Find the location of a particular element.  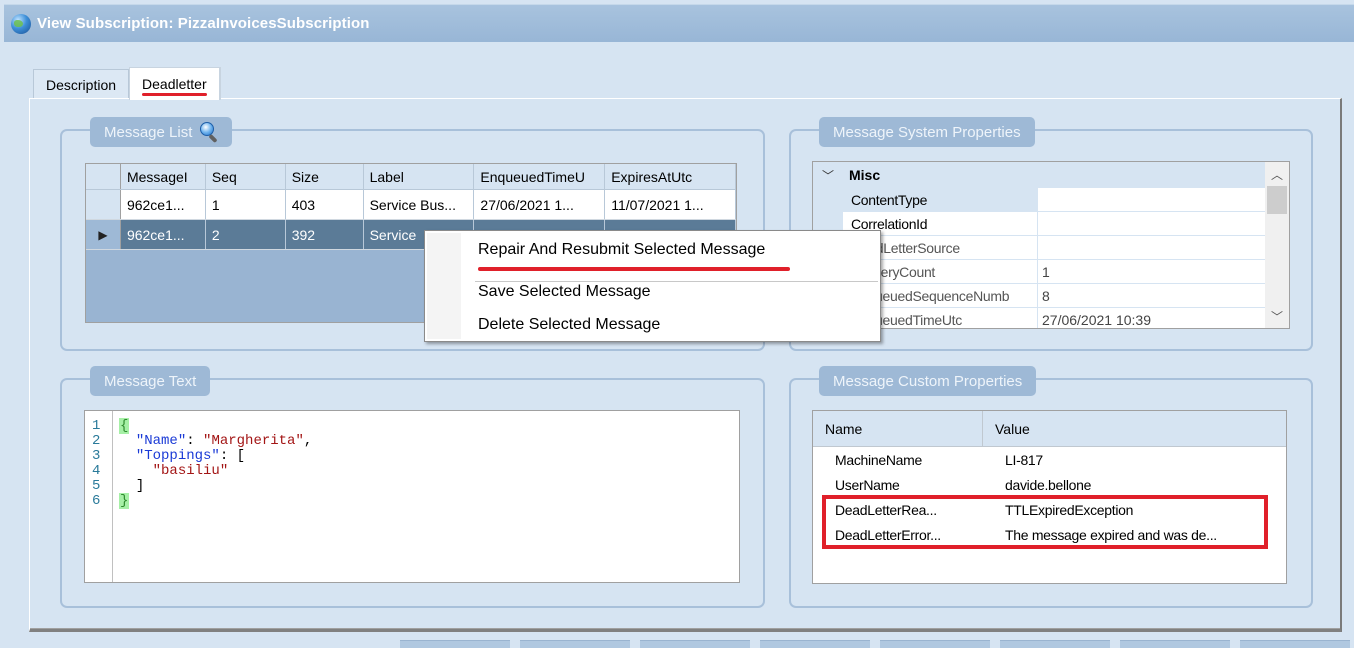

scroll-up-icon: ︿ is located at coordinates (1277, 174).